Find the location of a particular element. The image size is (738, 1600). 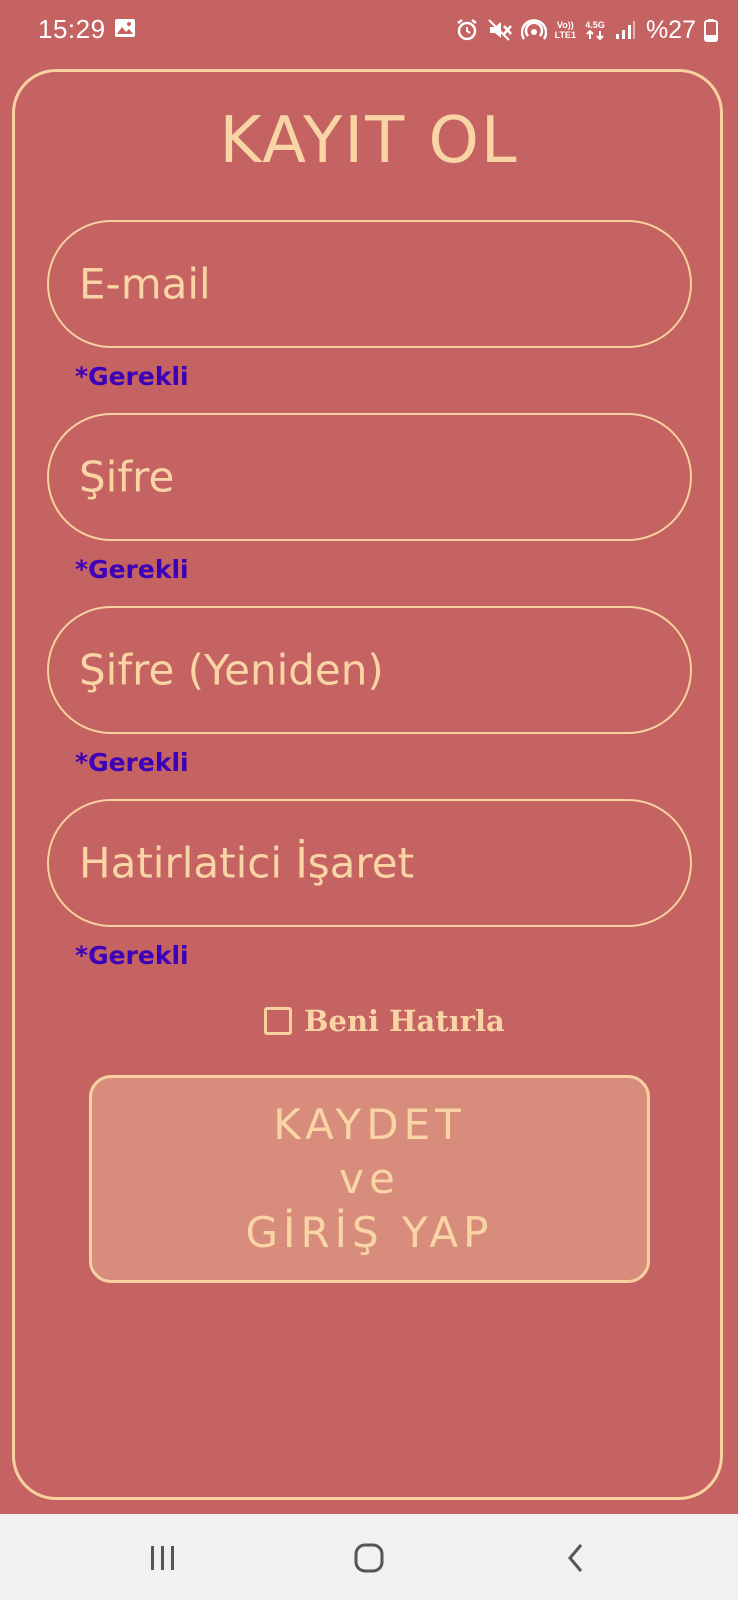

4.5g-data-icon: 4.5G is located at coordinates (595, 30).